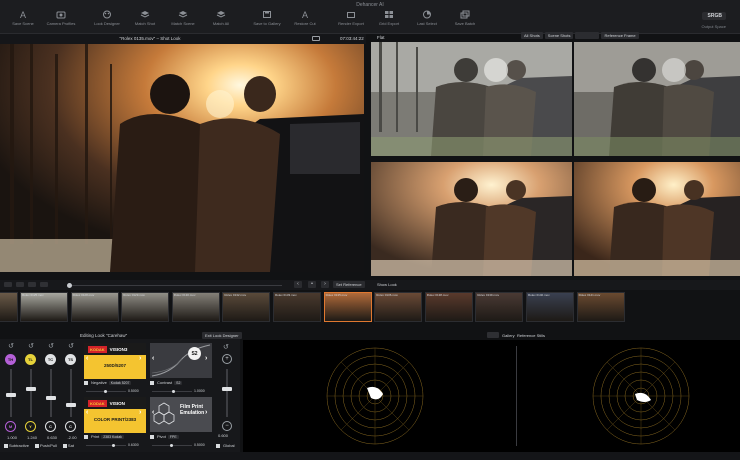 The height and width of the screenshot is (460, 740). What do you see at coordinates (349, 284) in the screenshot?
I see `set-reference-button: Set Reference` at bounding box center [349, 284].